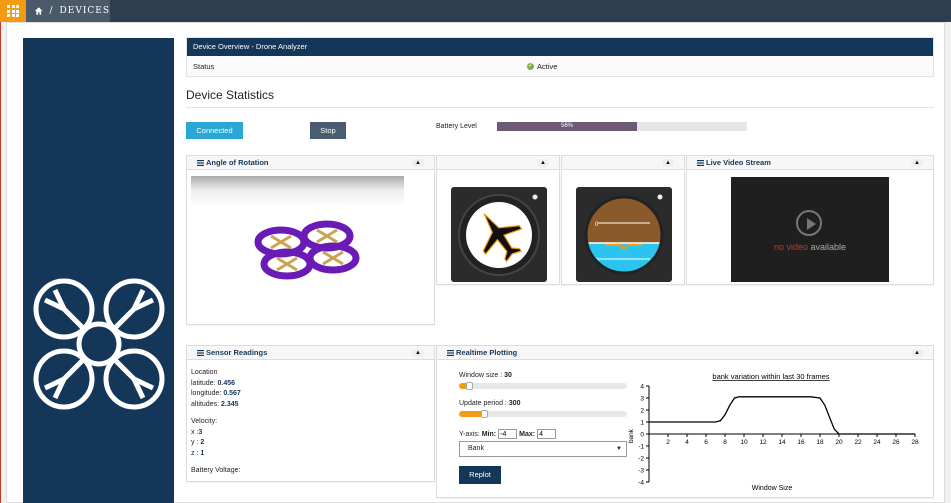 This screenshot has width=951, height=503. I want to click on battery-progress-fill: 56%, so click(567, 126).